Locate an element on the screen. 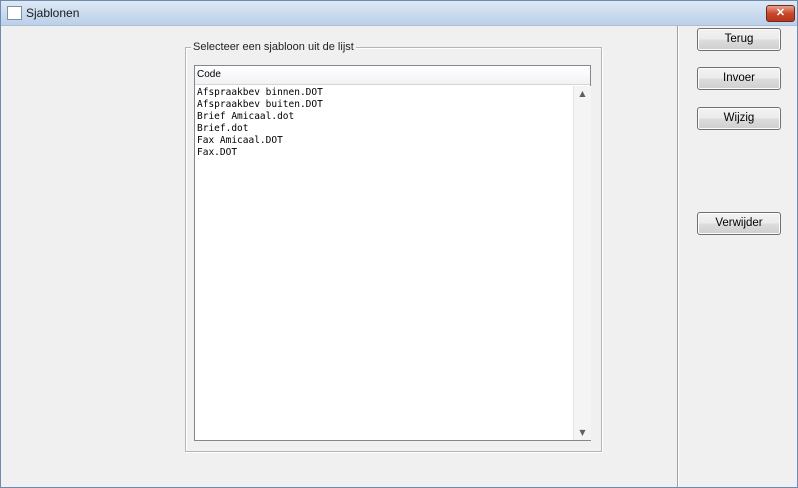 Image resolution: width=798 pixels, height=488 pixels. list-item: Fax.DOT is located at coordinates (260, 153).